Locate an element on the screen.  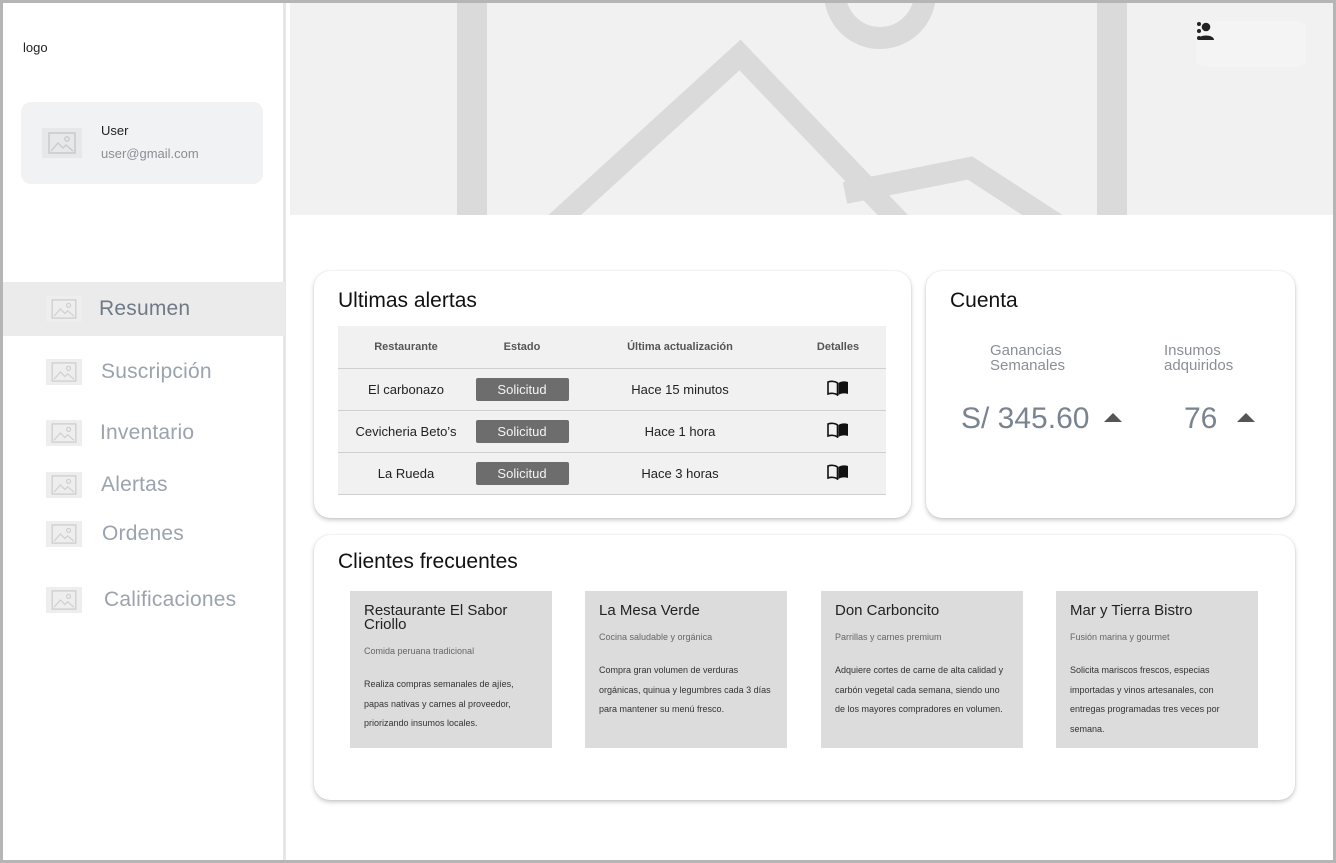
client-subtitle: Fusión marina y gourmet is located at coordinates (1120, 637).